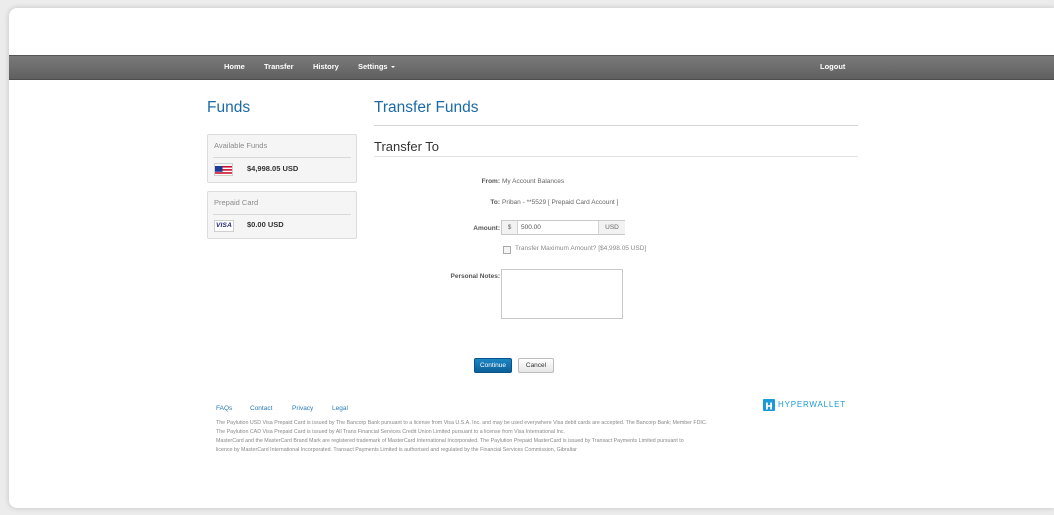 The width and height of the screenshot is (1054, 515). Describe the element at coordinates (562, 294) in the screenshot. I see `personal-notes-textarea` at that location.